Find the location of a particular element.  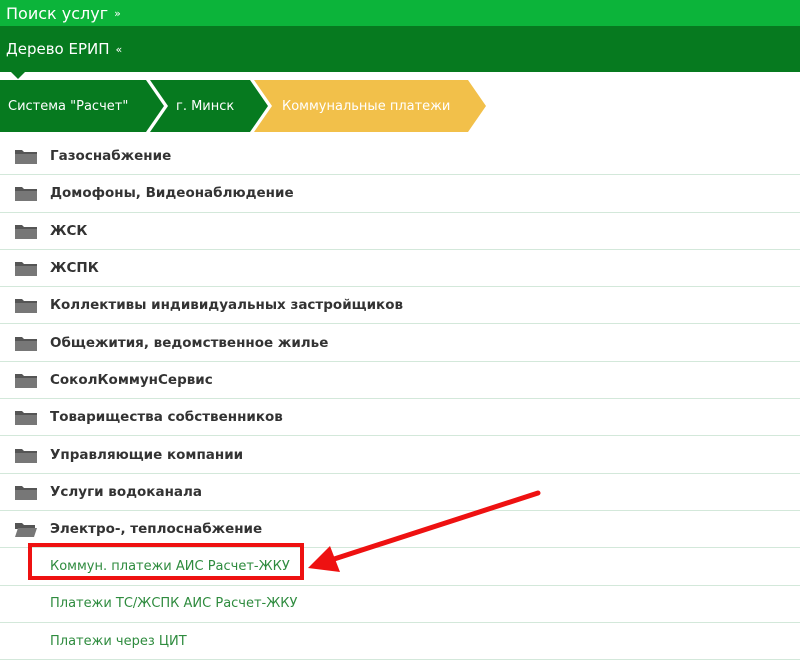

annotation-arrow-icon is located at coordinates (424, 531).